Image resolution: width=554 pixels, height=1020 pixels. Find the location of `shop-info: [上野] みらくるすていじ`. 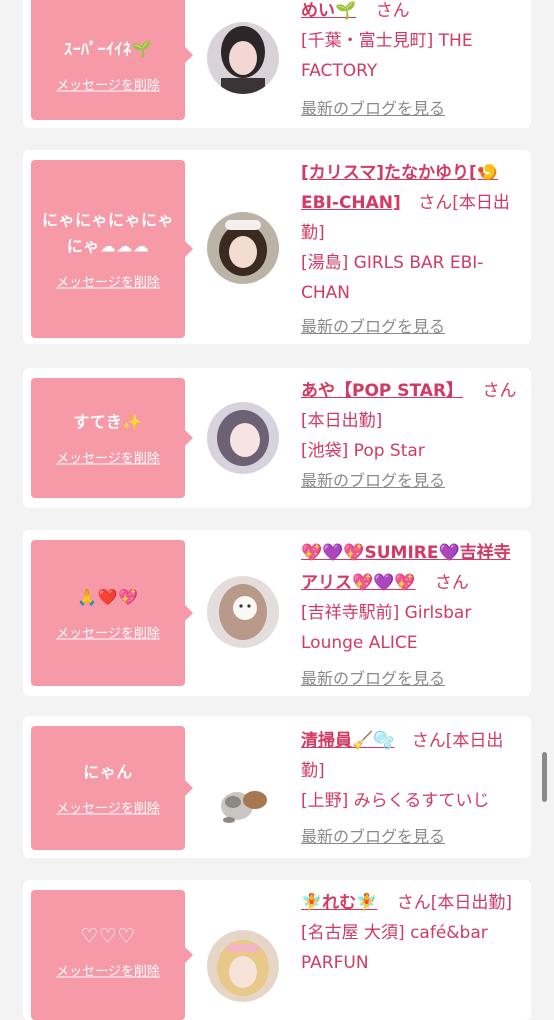

shop-info: [上野] みらくるすていじ is located at coordinates (395, 801).